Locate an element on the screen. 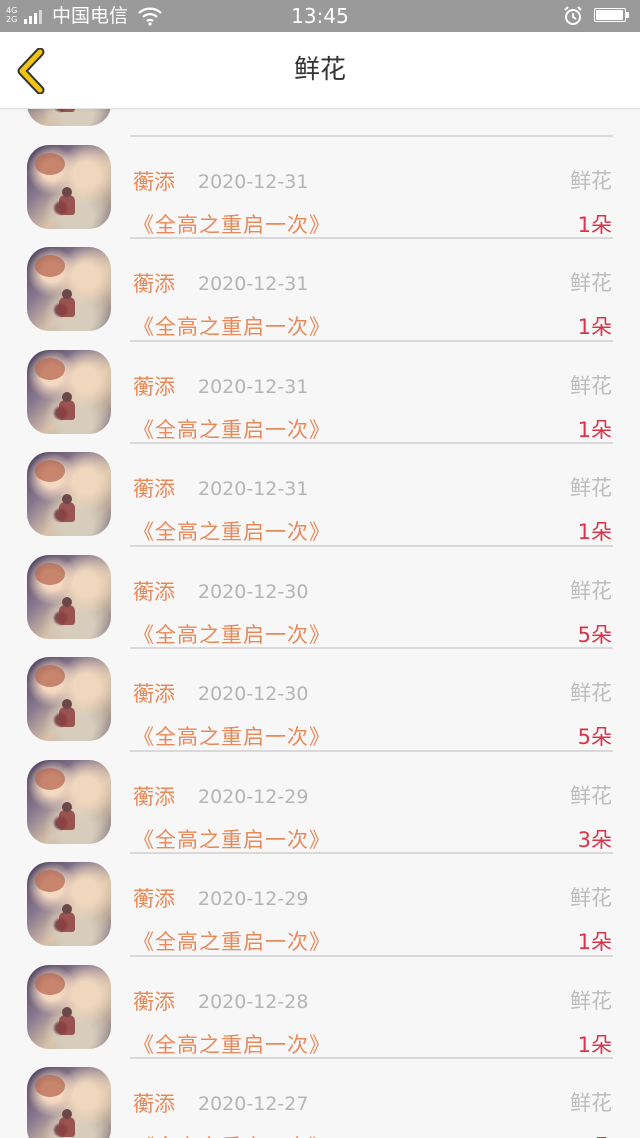  flower-count: 1朵 is located at coordinates (595, 1135).